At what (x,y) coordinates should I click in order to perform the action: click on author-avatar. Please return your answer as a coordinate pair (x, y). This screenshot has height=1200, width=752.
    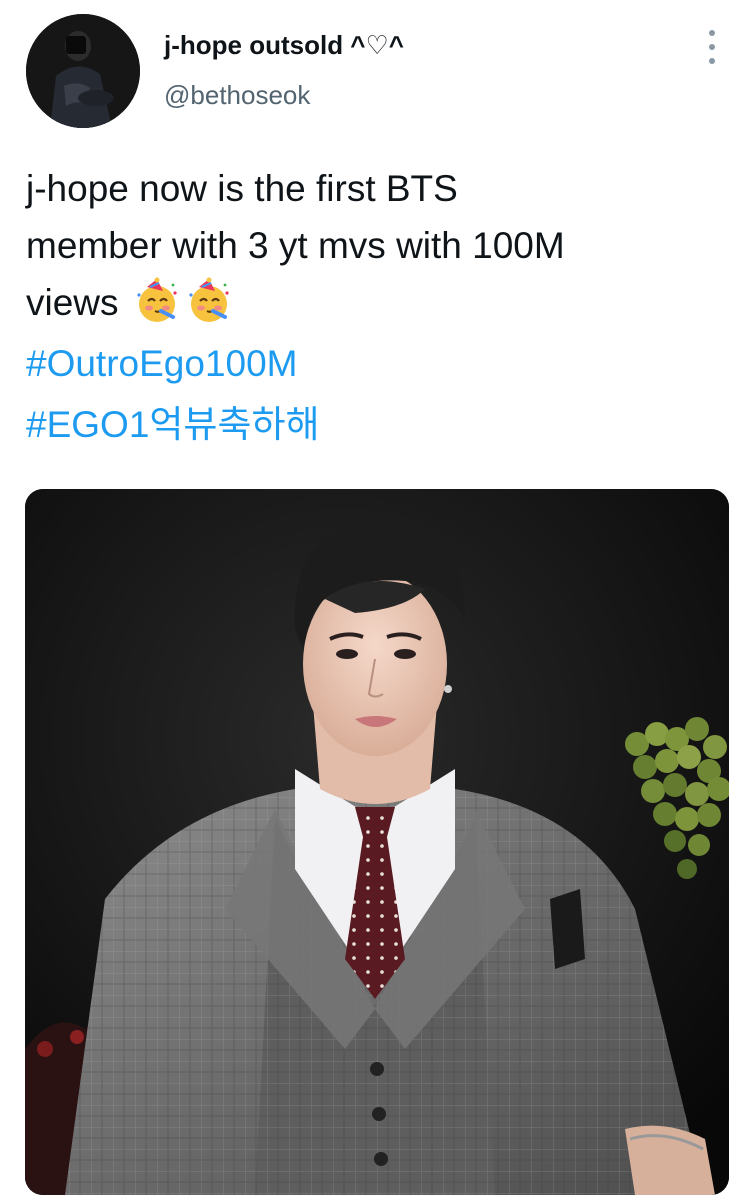
    Looking at the image, I should click on (83, 71).